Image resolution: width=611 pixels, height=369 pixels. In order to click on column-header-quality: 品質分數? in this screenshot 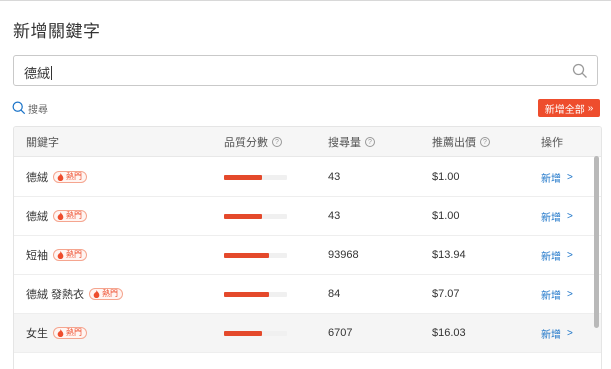, I will do `click(253, 142)`.